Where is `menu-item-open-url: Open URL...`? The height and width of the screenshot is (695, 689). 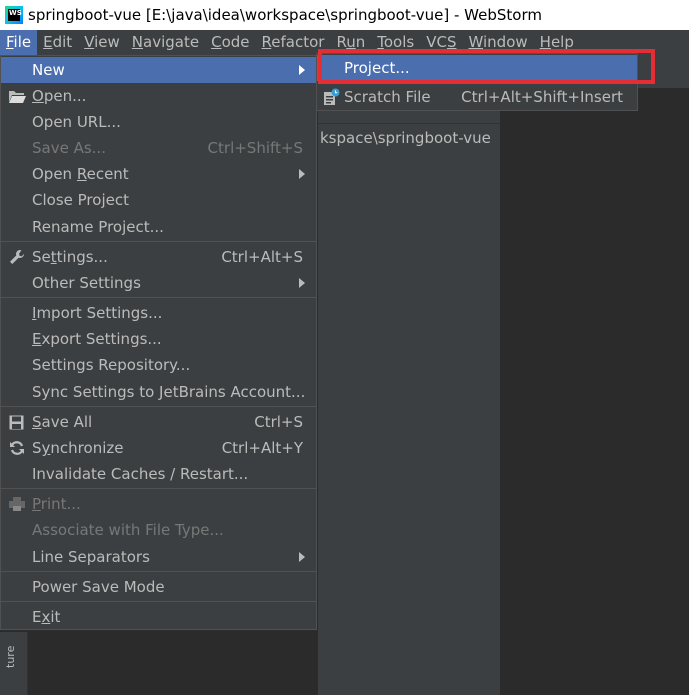 menu-item-open-url: Open URL... is located at coordinates (158, 122).